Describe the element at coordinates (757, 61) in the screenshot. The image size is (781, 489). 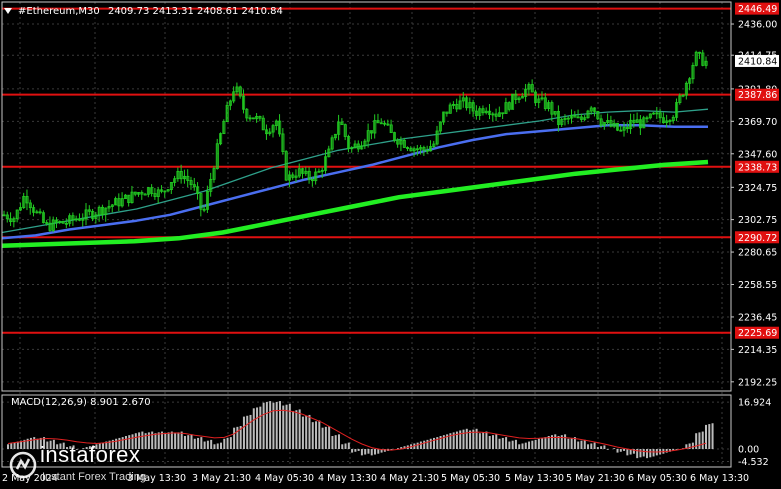
I see `current-price-label: 2410.84` at that location.